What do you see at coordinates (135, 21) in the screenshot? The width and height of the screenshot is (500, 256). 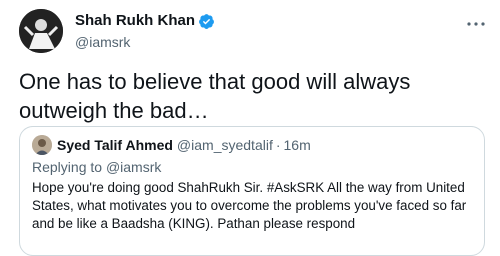 I see `author-display-name: Shah Rukh Khan` at bounding box center [135, 21].